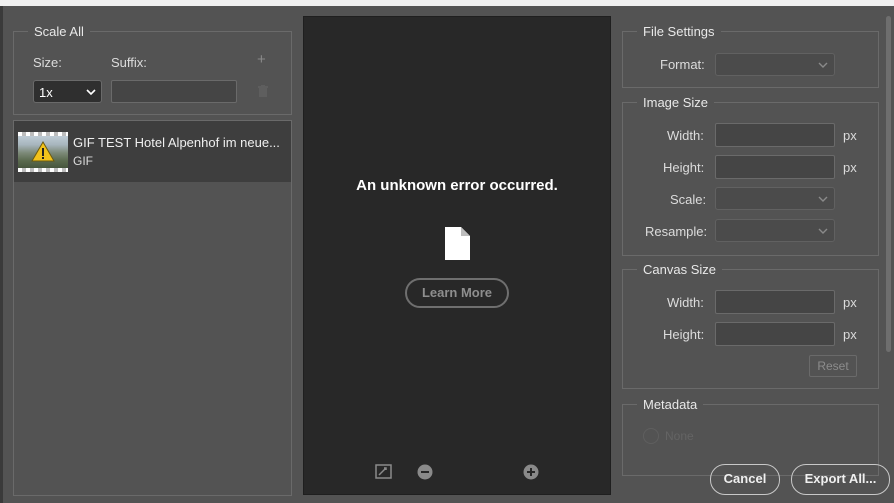 This screenshot has width=894, height=503. Describe the element at coordinates (47, 62) in the screenshot. I see `size-label: Size:` at that location.